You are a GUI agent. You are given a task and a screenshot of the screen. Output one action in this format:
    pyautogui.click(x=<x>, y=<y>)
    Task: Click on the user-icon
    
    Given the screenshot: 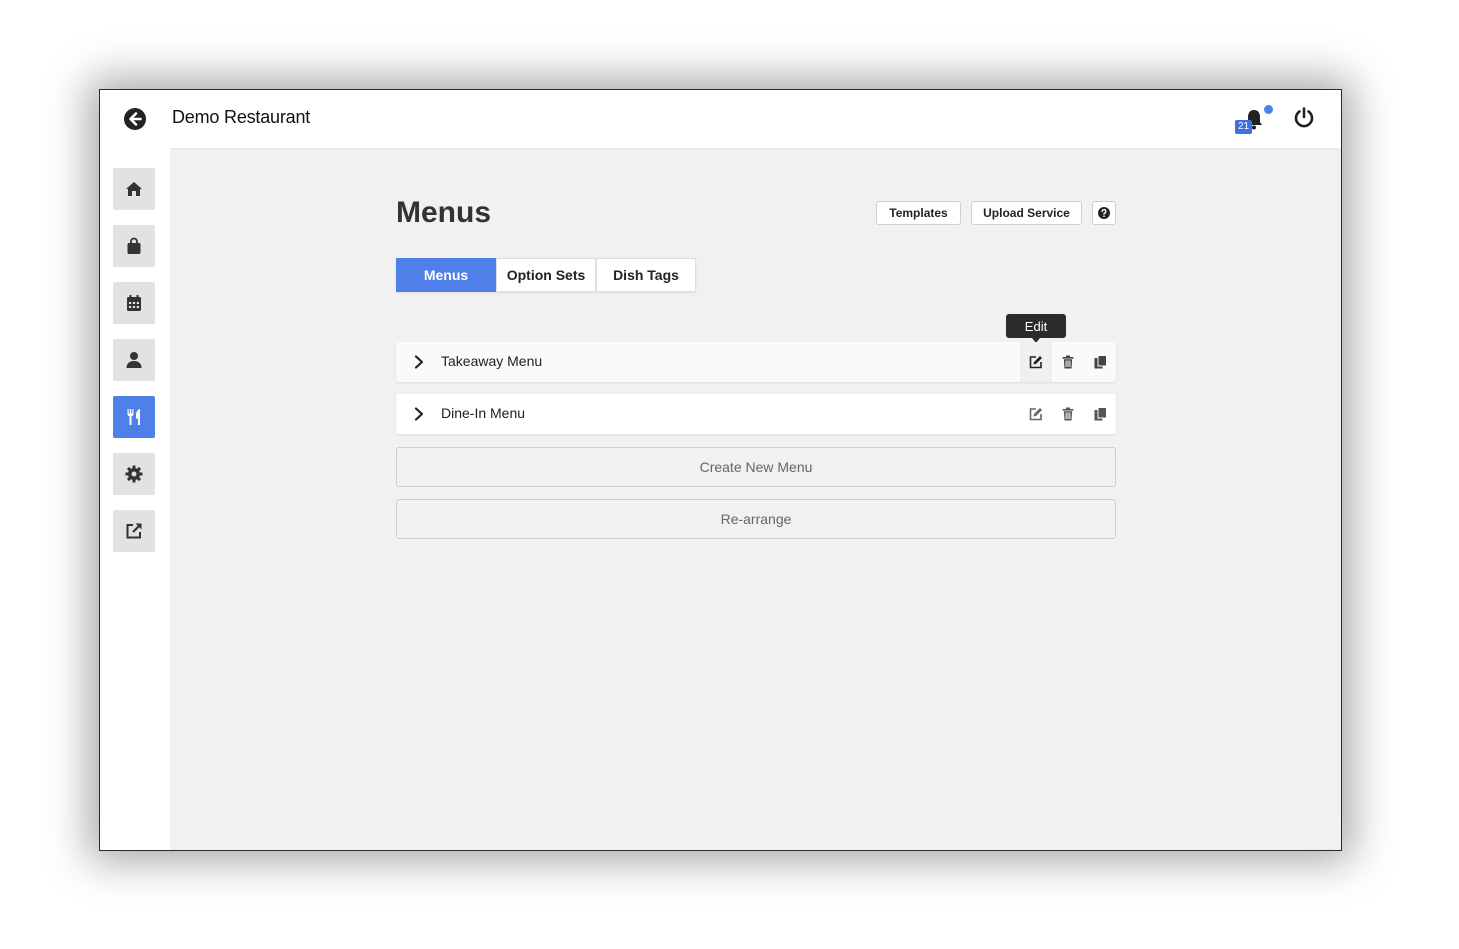 What is the action you would take?
    pyautogui.click(x=134, y=360)
    